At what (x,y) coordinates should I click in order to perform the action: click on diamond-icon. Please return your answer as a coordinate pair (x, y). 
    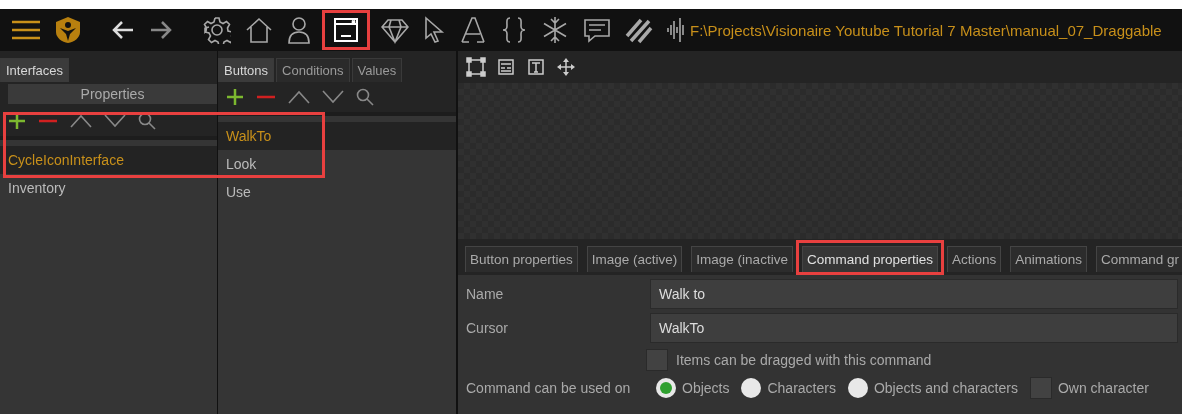
    Looking at the image, I should click on (395, 30).